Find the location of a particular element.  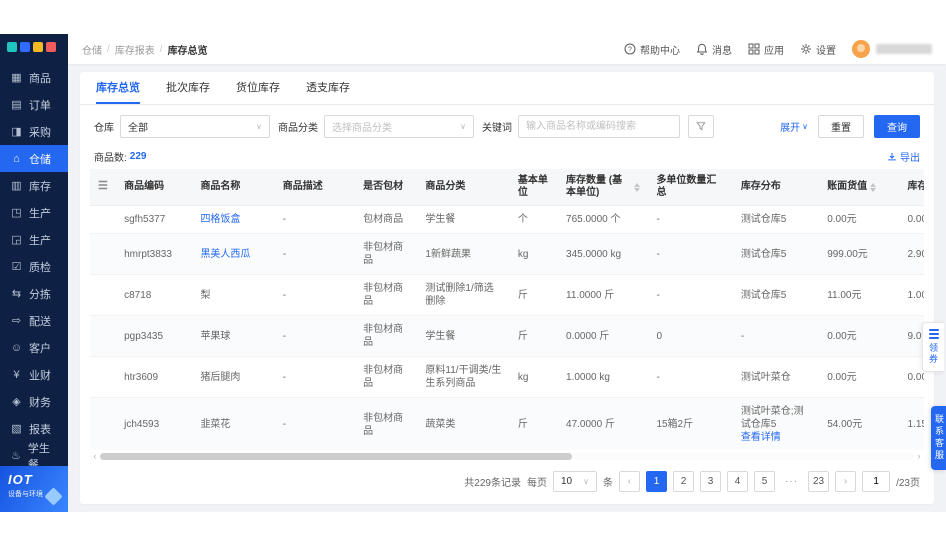

tab-batch: 批次库存 is located at coordinates (188, 88).